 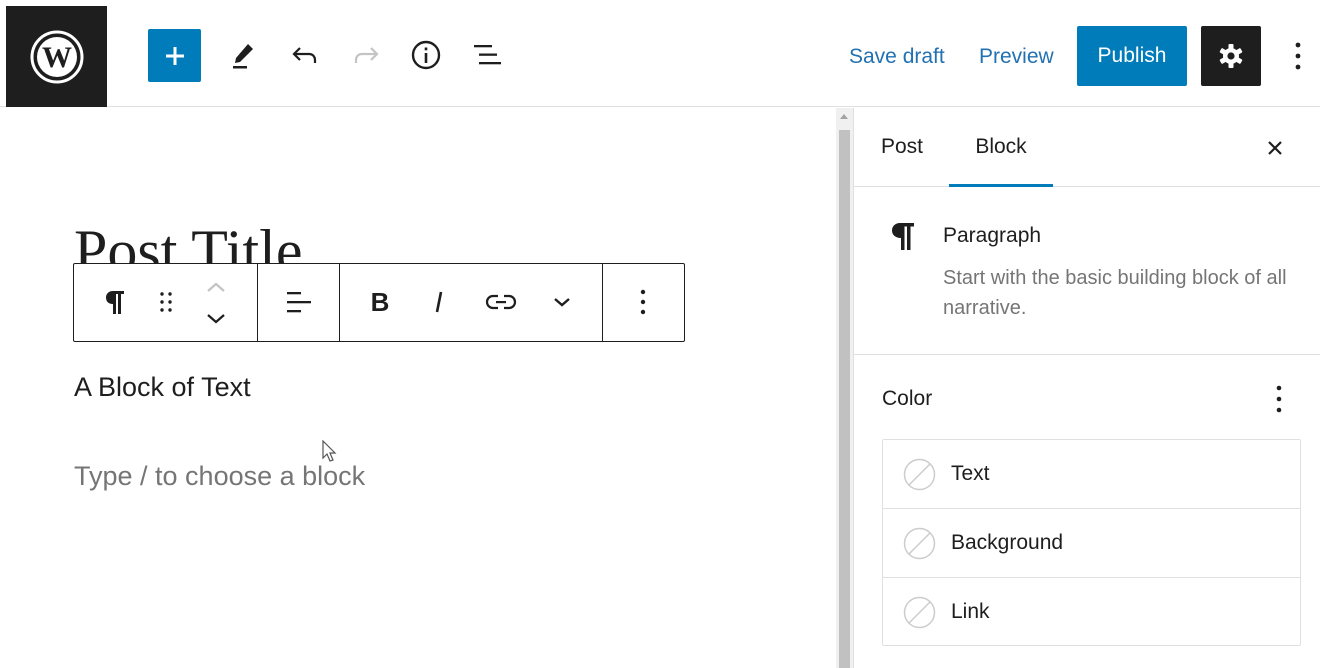 I want to click on options-menu-button, so click(x=1298, y=56).